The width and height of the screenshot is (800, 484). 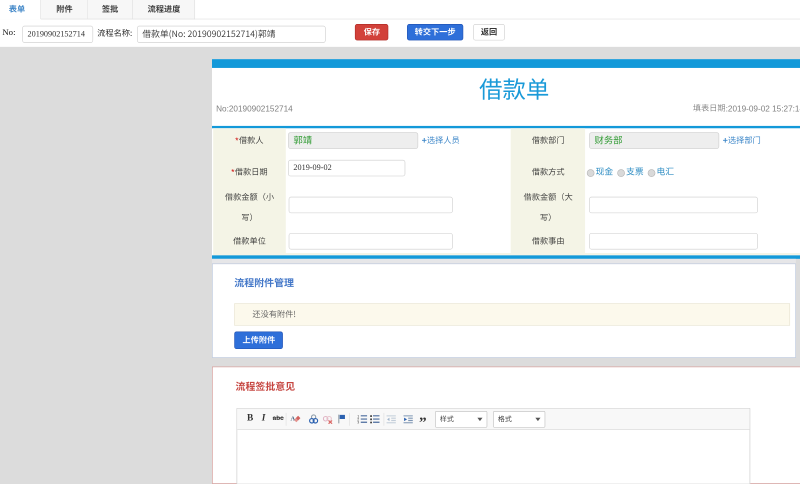 What do you see at coordinates (292, 418) in the screenshot?
I see `svg-text: A` at bounding box center [292, 418].